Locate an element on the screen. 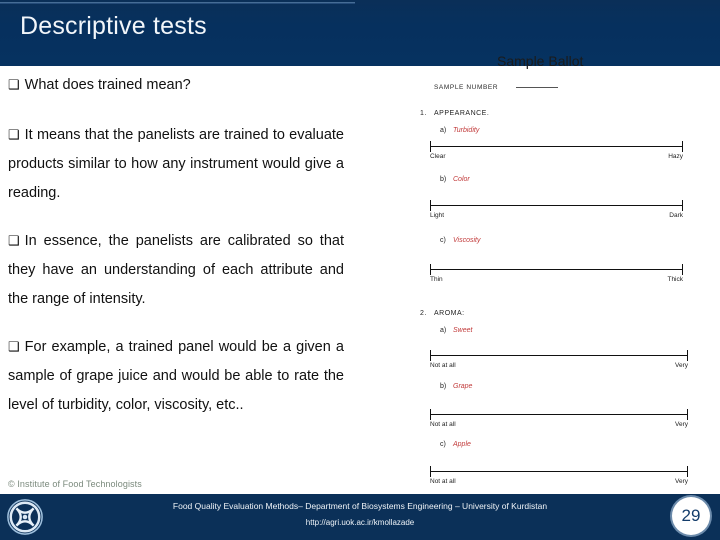 The width and height of the screenshot is (720, 540). ballot-scale-viscosity: Thin Thick is located at coordinates (556, 273).